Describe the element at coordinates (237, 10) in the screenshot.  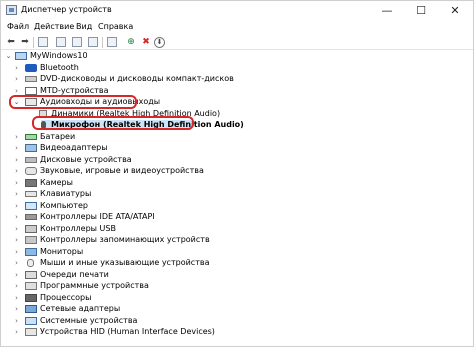
I see `title-bar: Диспетчер устройств — ☐ ✕` at that location.